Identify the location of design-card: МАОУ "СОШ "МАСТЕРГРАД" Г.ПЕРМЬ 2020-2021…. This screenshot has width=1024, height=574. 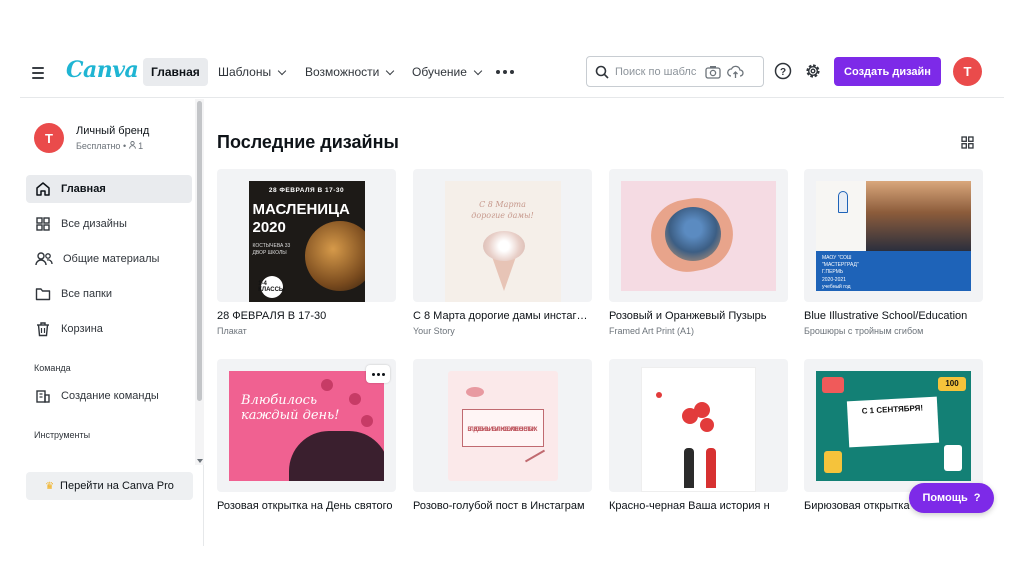
(893, 252).